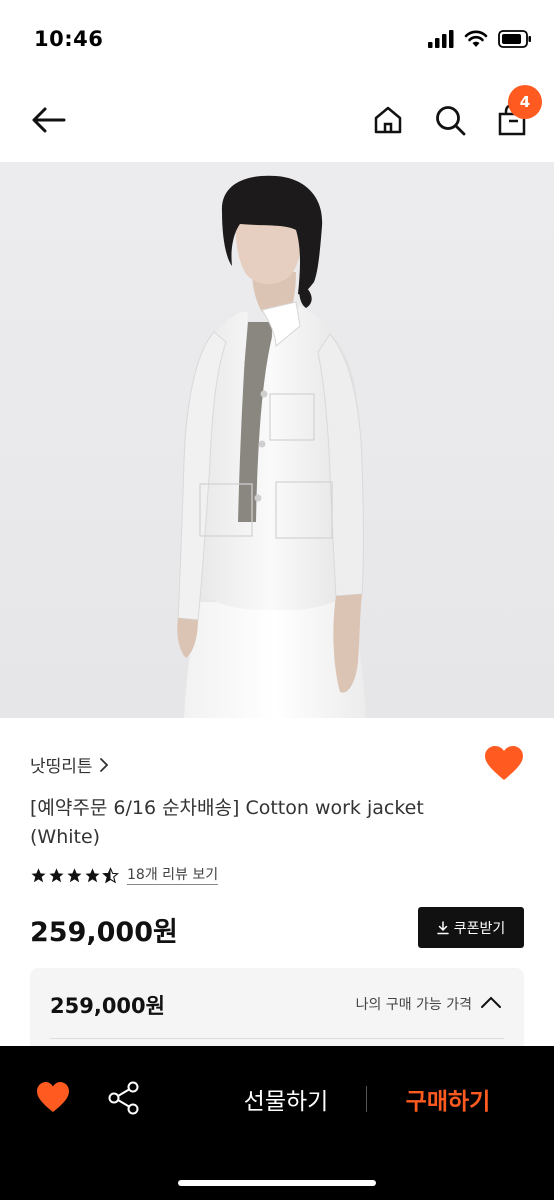 The height and width of the screenshot is (1200, 554). I want to click on my-price-label: 나의 구매 가능 가격, so click(413, 1005).